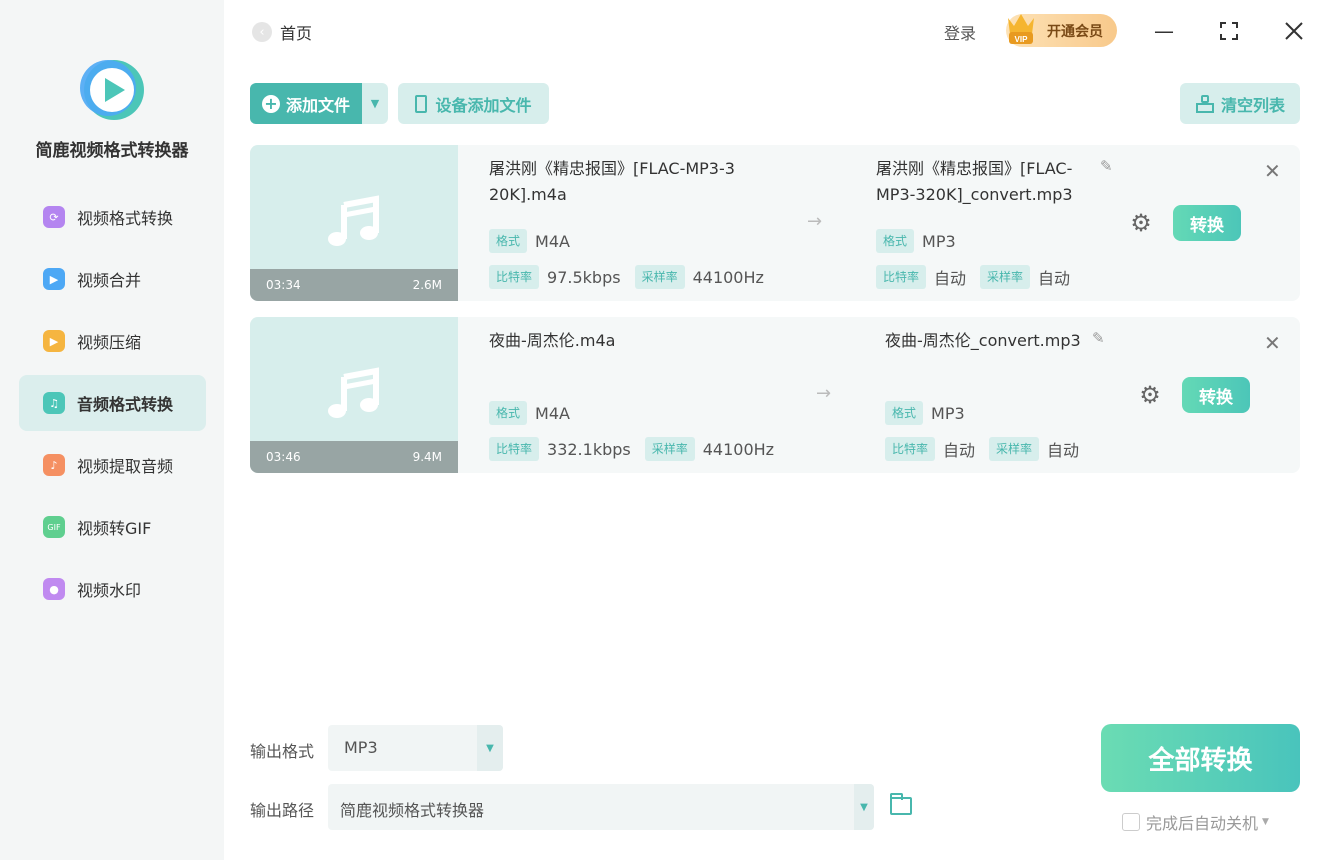 This screenshot has height=860, width=1326. I want to click on add-file-dropdown: ▼, so click(375, 103).